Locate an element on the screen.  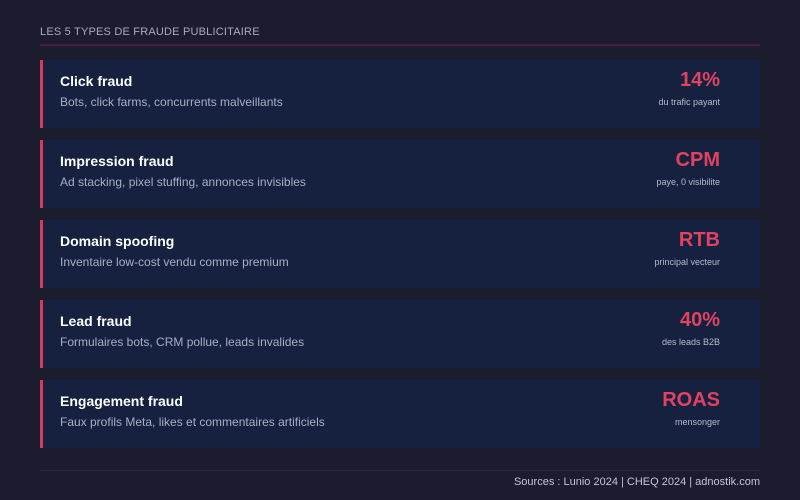
section-header: LES 5 TYPES DE FRAUDE PUBLICITAIRE is located at coordinates (400, 36).